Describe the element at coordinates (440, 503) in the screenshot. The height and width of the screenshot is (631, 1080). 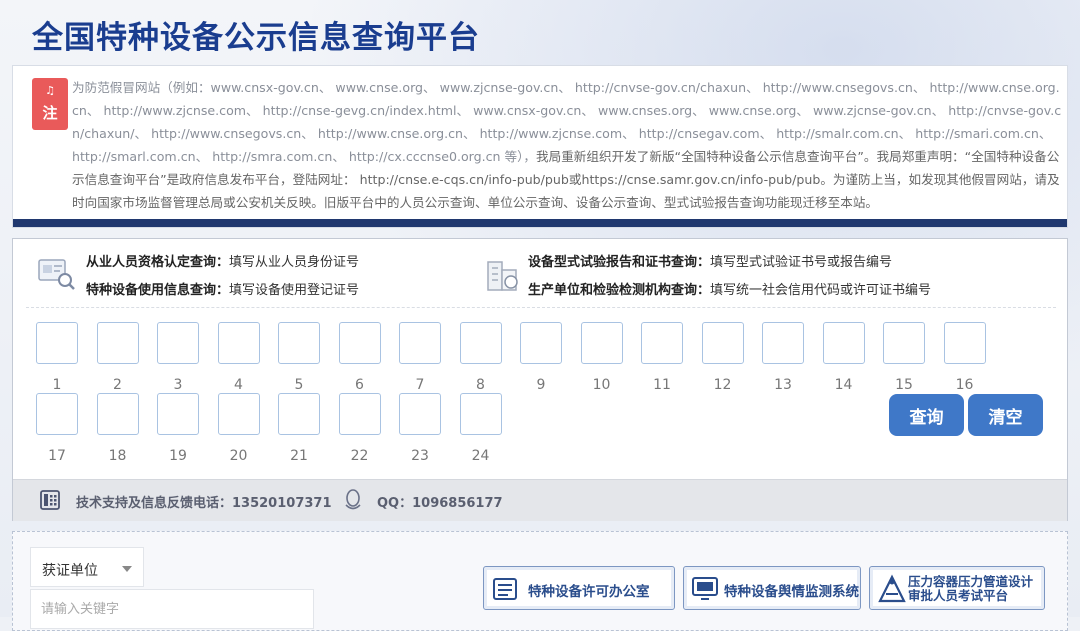
I see `support-qq: QQ：1096856177` at that location.